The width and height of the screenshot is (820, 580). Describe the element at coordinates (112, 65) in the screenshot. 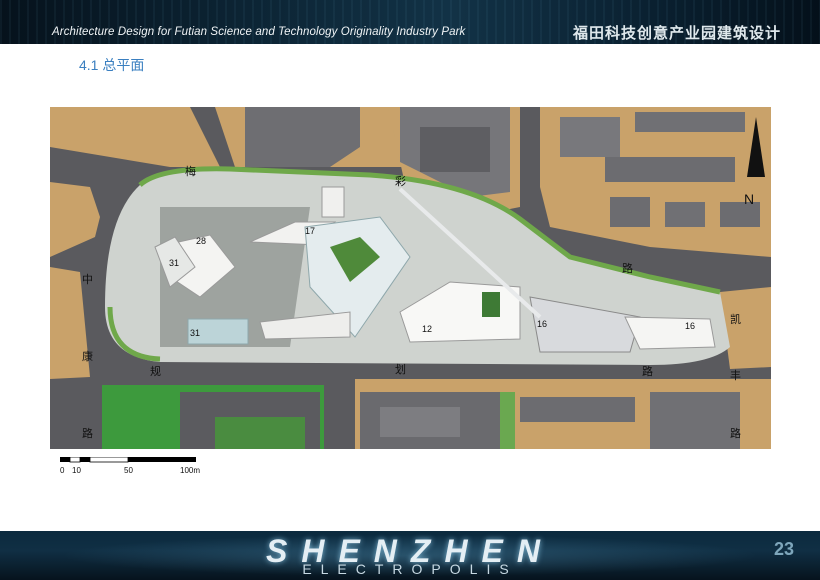

I see `section-title: 4.1 总平面` at that location.